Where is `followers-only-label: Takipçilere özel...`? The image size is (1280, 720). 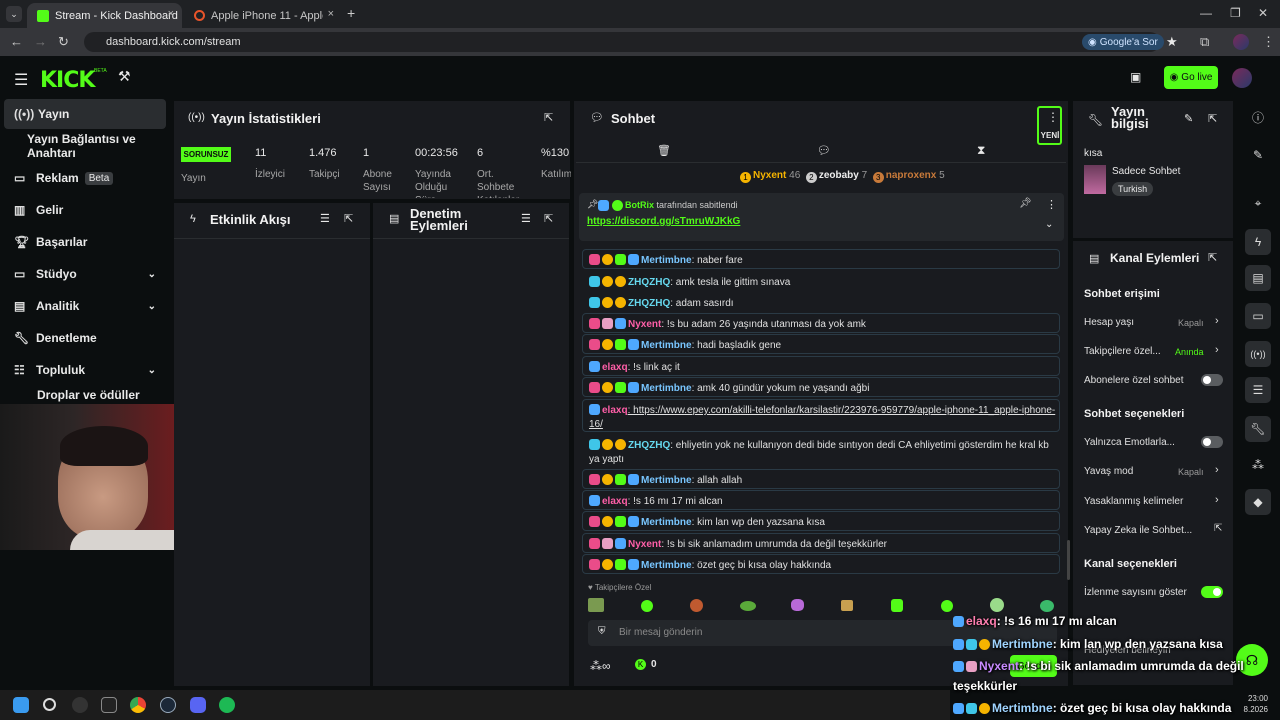
followers-only-label: Takipçilere özel... is located at coordinates (1128, 351).